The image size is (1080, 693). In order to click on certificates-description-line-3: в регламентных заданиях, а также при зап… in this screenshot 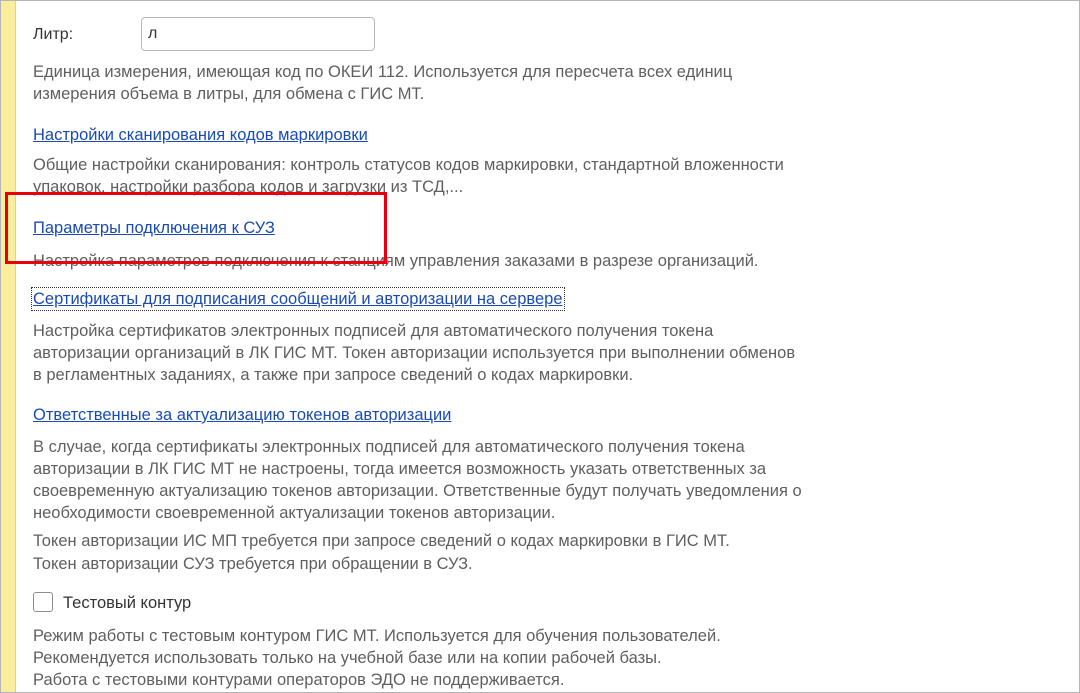, I will do `click(333, 375)`.